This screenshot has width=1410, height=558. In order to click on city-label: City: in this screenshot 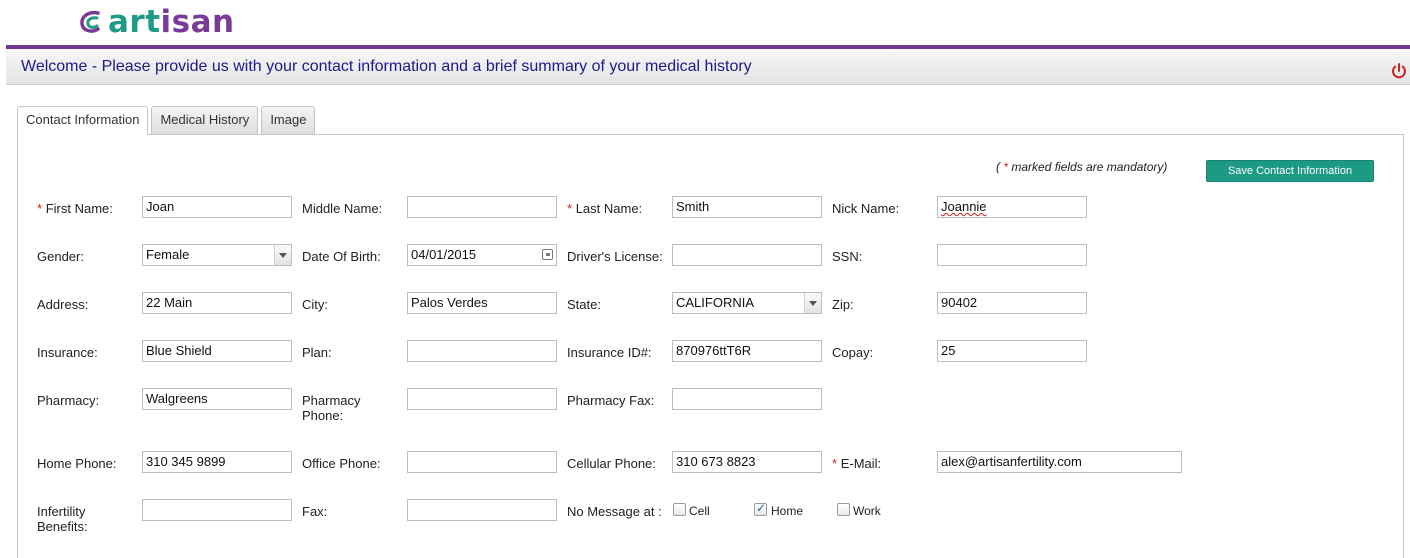, I will do `click(315, 304)`.